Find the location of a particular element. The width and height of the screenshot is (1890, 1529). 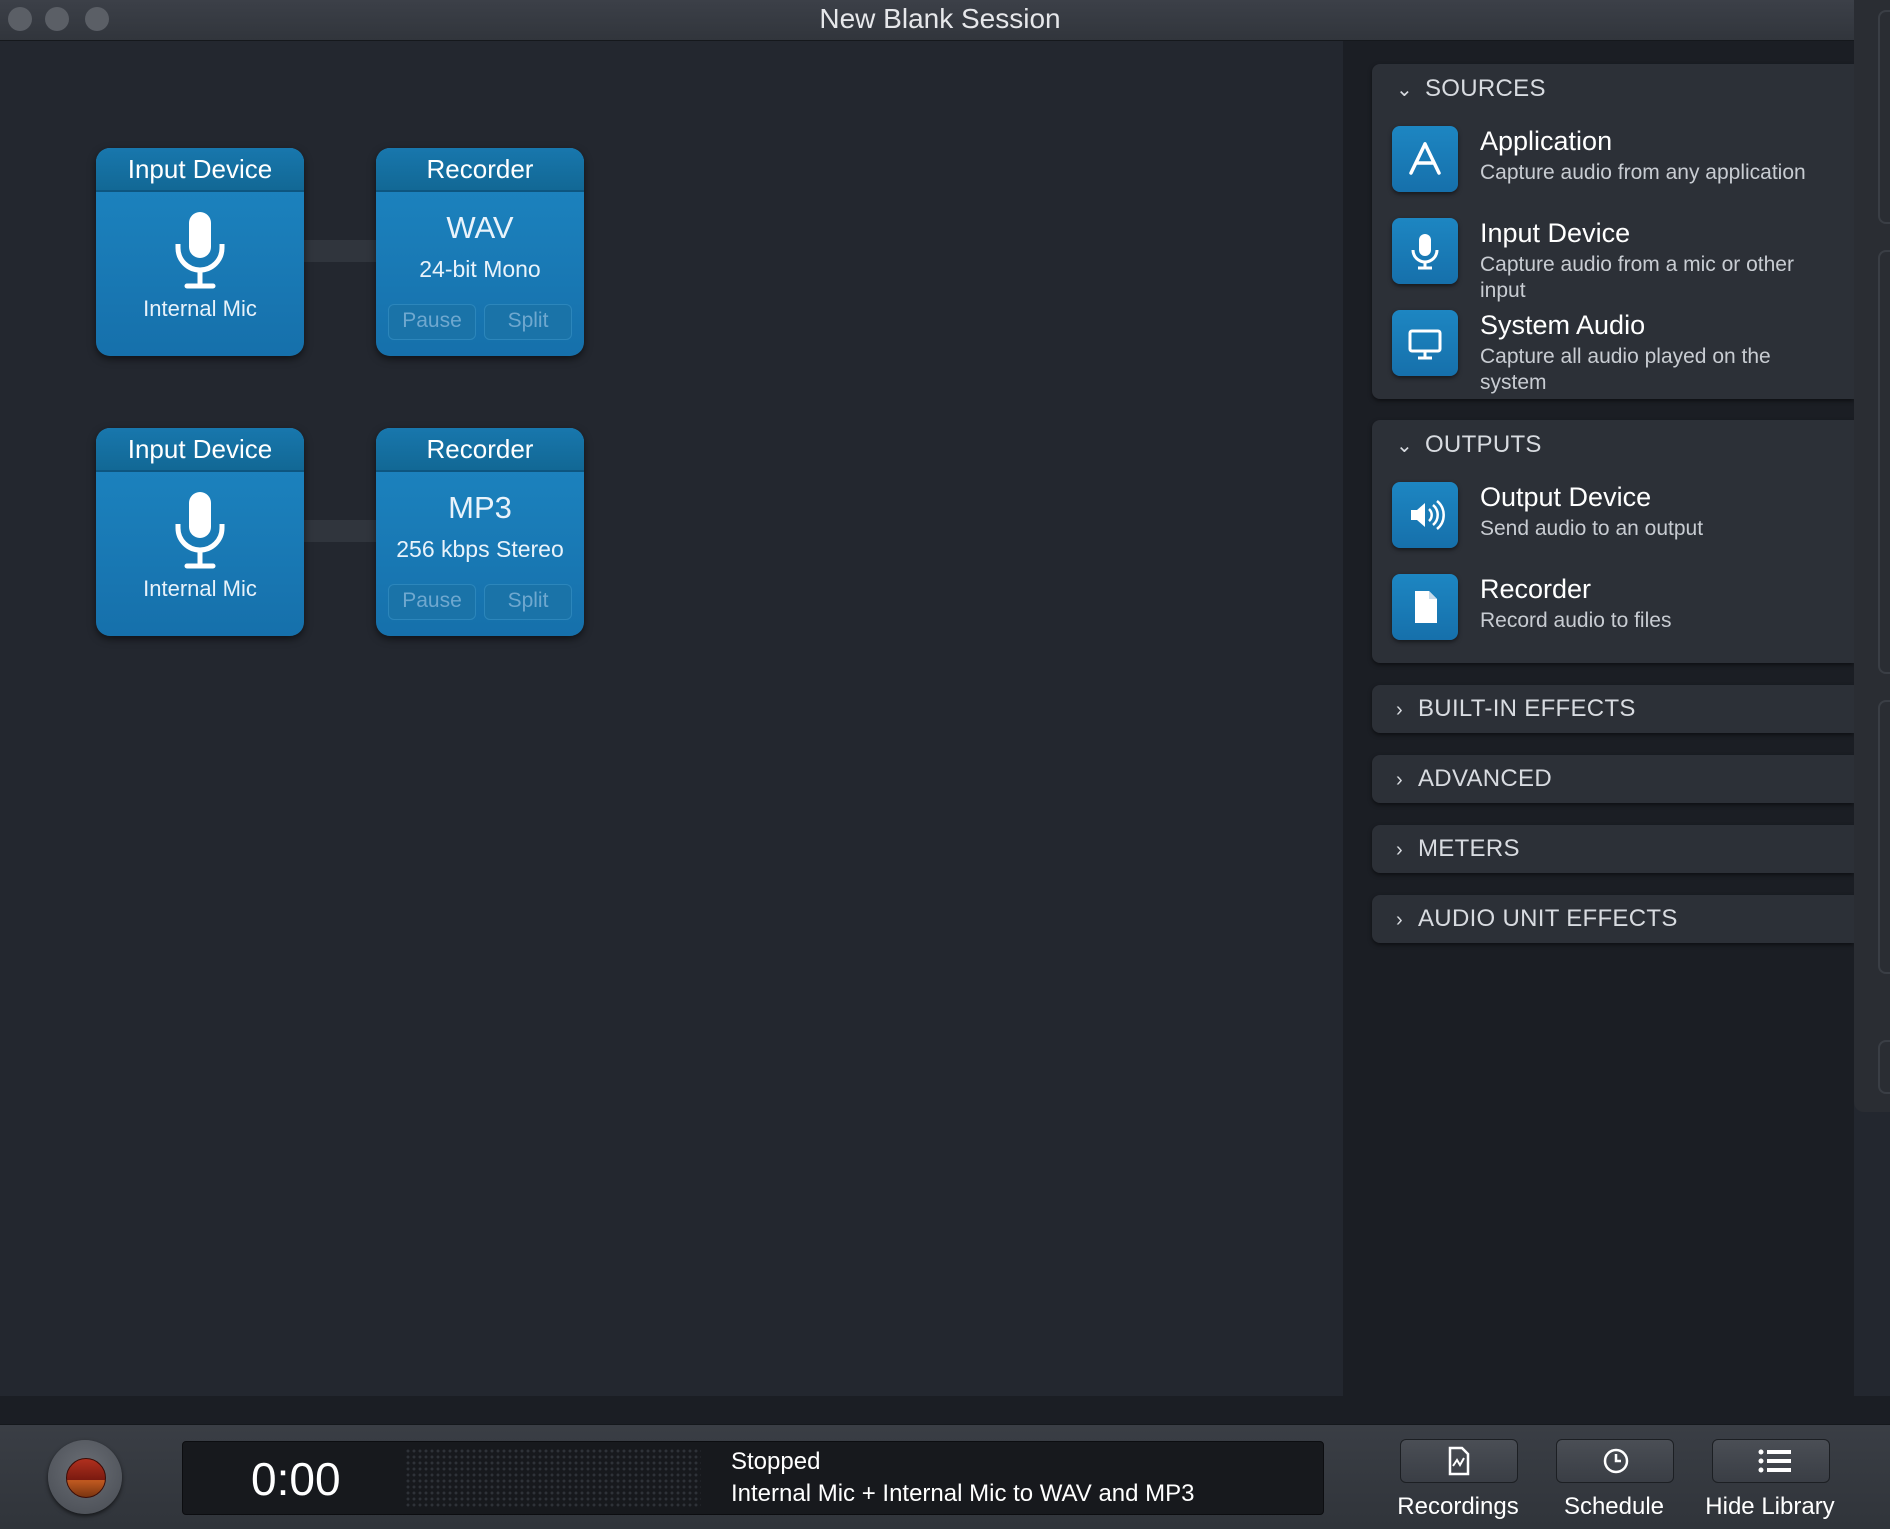

recorder-detail: 24-bit Mono is located at coordinates (480, 269).